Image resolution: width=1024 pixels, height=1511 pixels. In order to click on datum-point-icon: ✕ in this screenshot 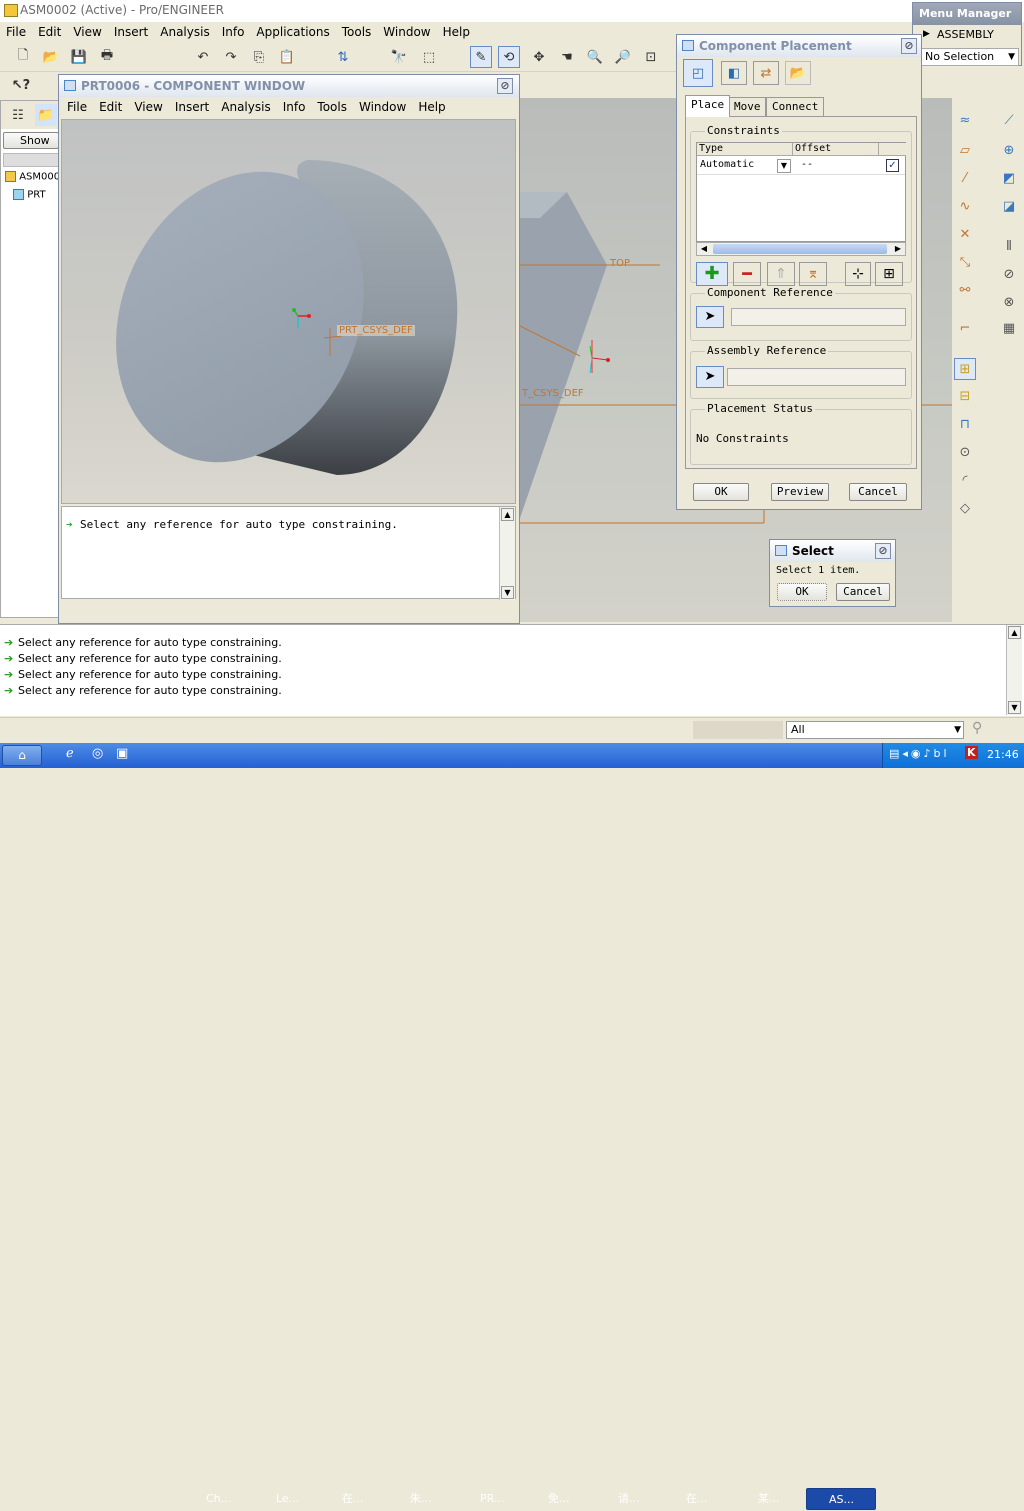, I will do `click(965, 235)`.